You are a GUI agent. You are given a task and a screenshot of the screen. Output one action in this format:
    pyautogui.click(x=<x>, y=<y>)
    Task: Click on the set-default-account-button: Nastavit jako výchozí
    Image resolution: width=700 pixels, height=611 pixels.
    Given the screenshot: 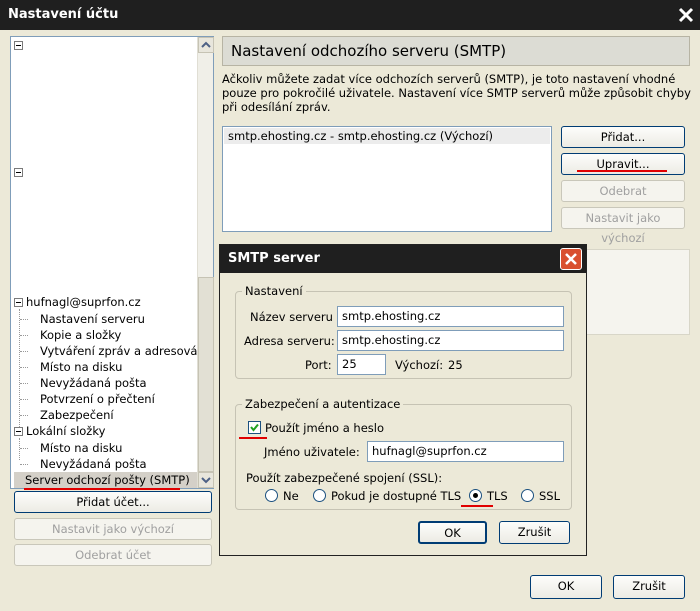 What is the action you would take?
    pyautogui.click(x=113, y=529)
    